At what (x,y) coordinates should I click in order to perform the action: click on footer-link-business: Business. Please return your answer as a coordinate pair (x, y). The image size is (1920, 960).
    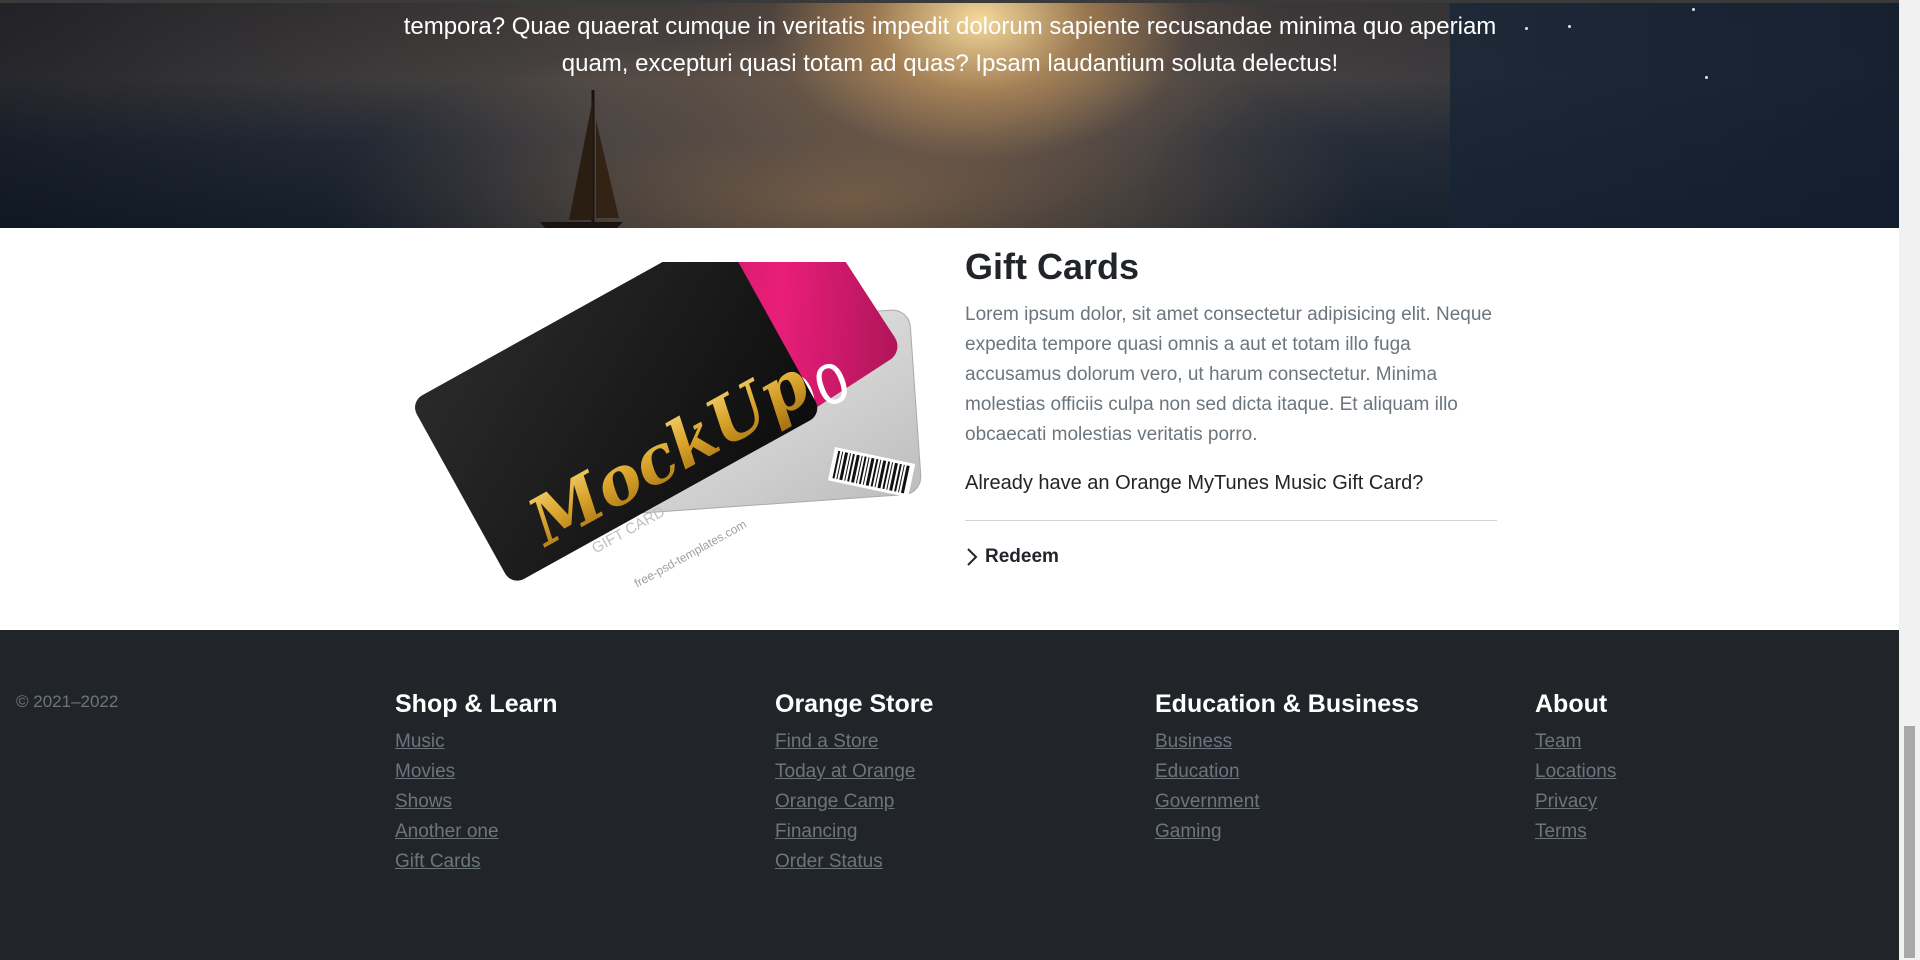
    Looking at the image, I should click on (1193, 741).